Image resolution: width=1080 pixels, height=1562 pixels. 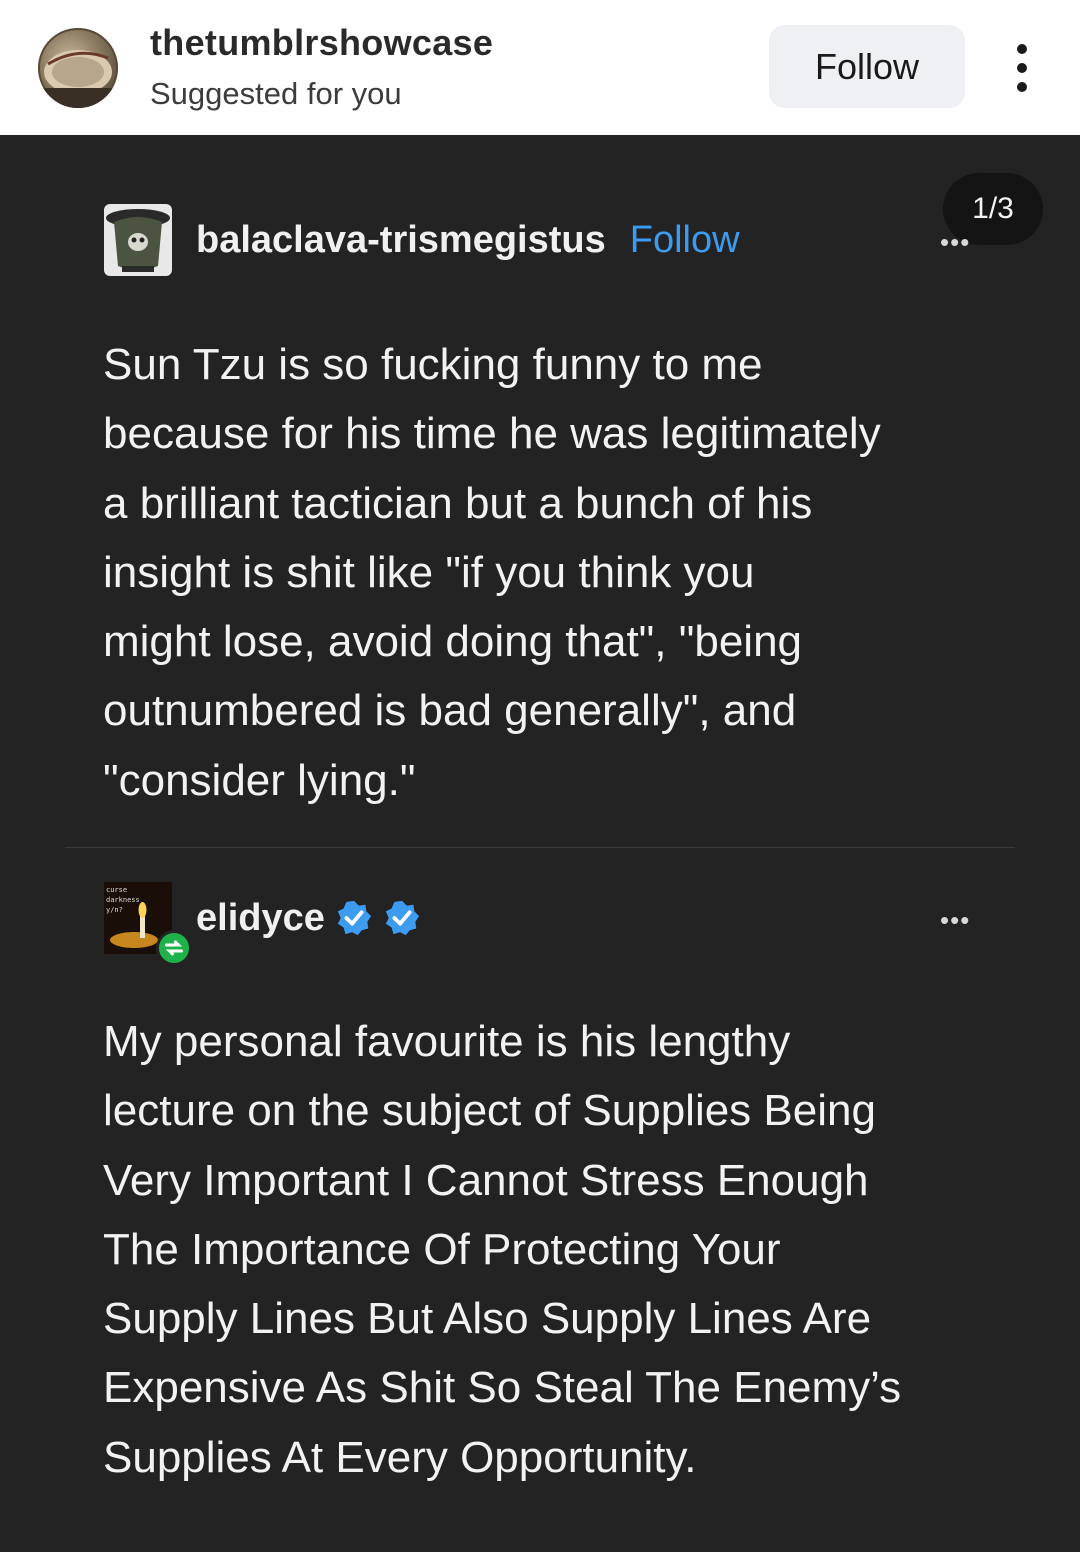 I want to click on suggested-label: Suggested for you, so click(x=276, y=93).